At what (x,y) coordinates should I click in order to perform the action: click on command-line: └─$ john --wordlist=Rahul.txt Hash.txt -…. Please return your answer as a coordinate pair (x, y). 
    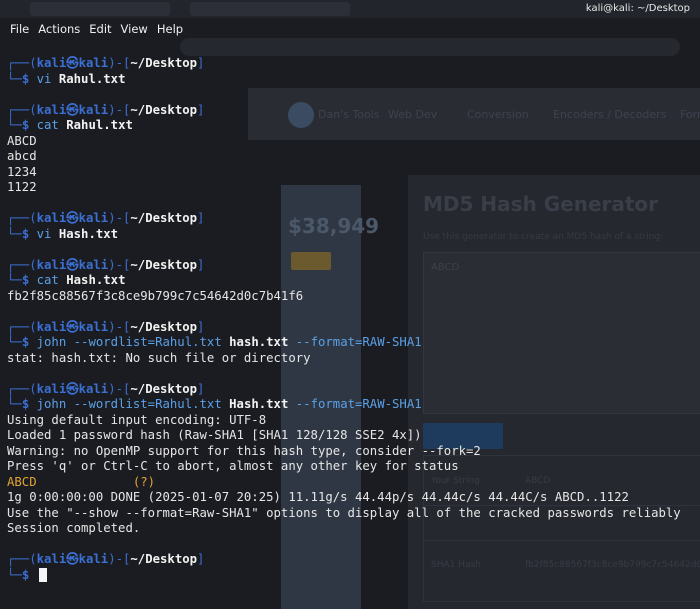
    Looking at the image, I should click on (352, 405).